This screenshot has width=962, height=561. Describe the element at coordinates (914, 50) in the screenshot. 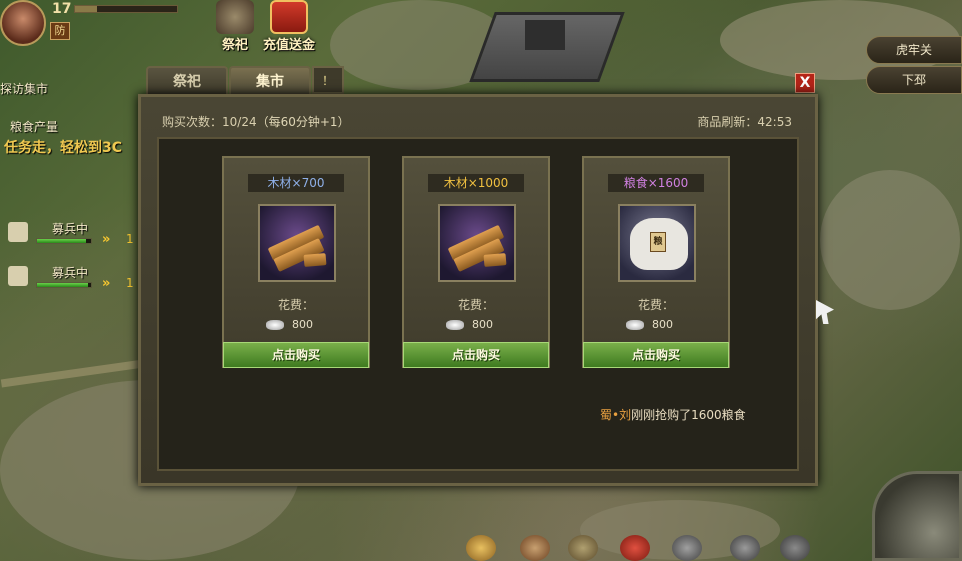

I see `route-button-hulao: 虎牢关` at that location.